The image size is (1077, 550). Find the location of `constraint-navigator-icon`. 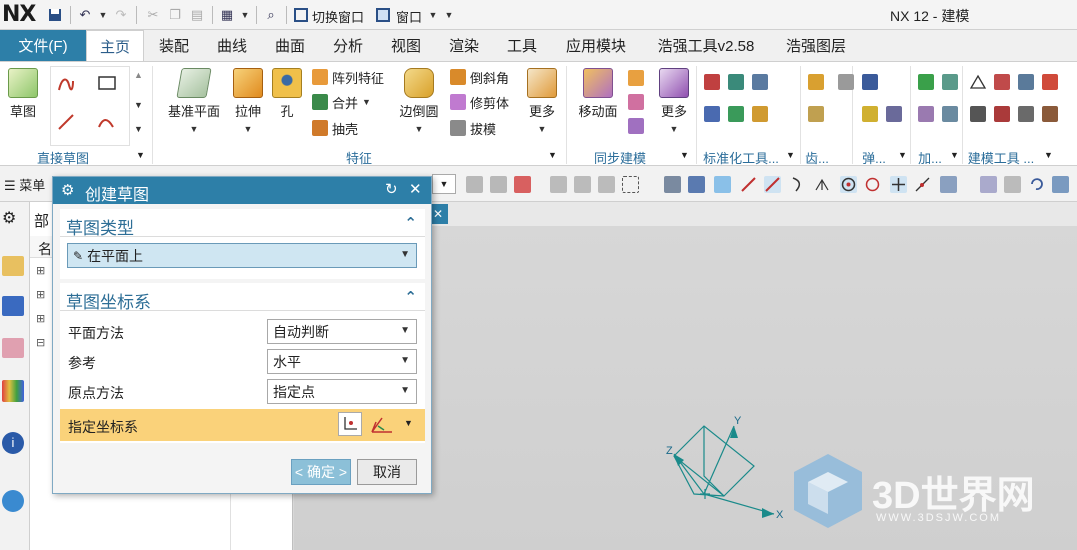

constraint-navigator-icon is located at coordinates (13, 306).